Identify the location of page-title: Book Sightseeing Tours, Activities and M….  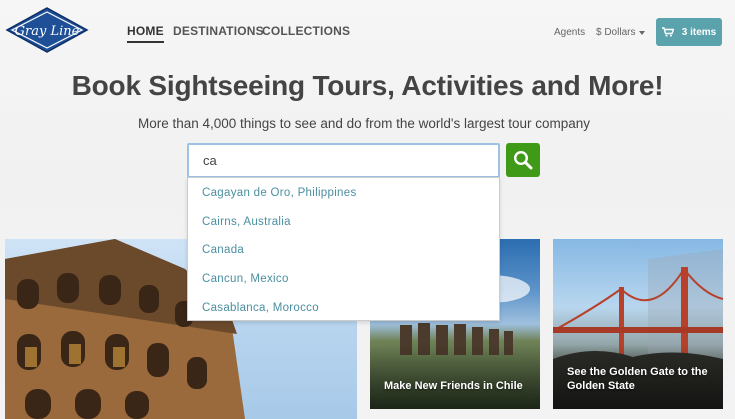
(367, 85).